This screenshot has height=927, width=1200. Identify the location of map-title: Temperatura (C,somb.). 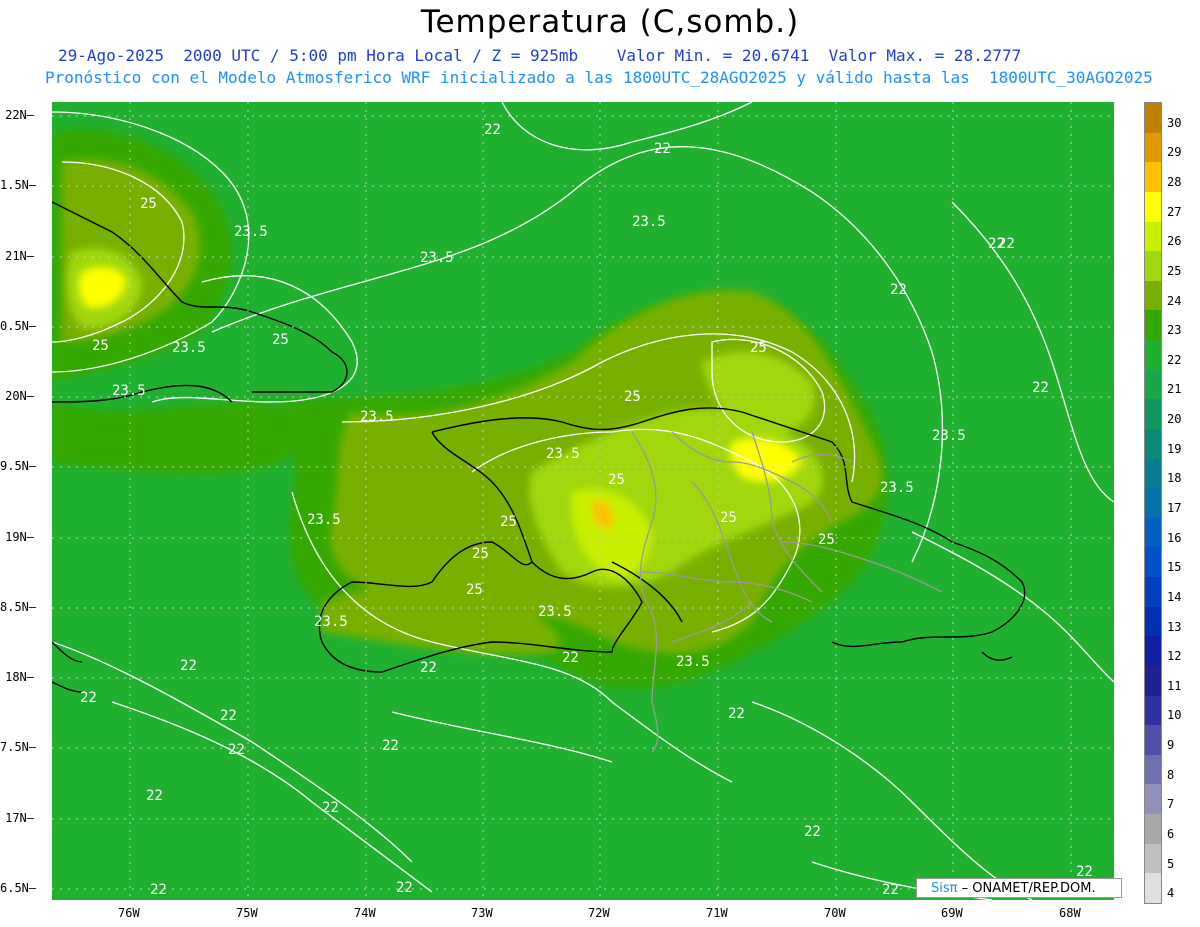
(610, 22).